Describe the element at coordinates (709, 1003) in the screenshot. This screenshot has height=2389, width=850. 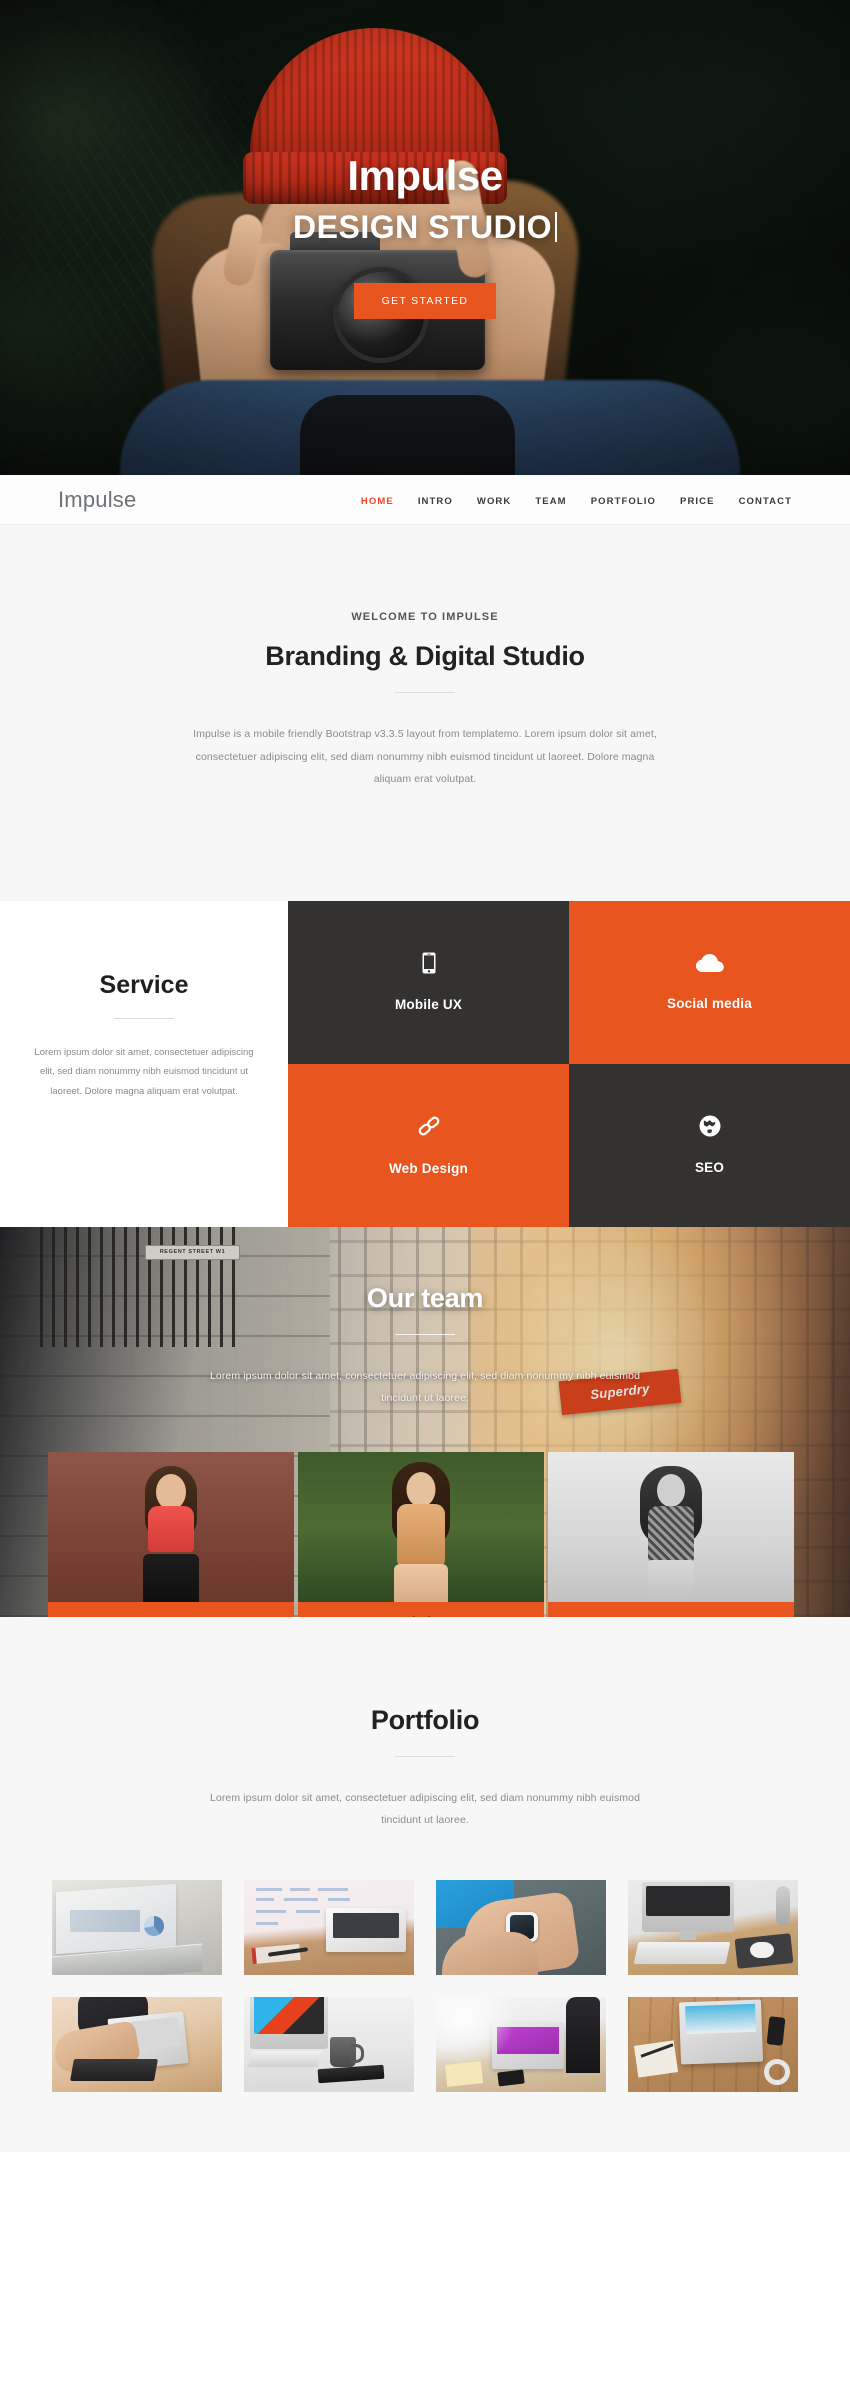
I see `service-tile-label: Social media` at that location.